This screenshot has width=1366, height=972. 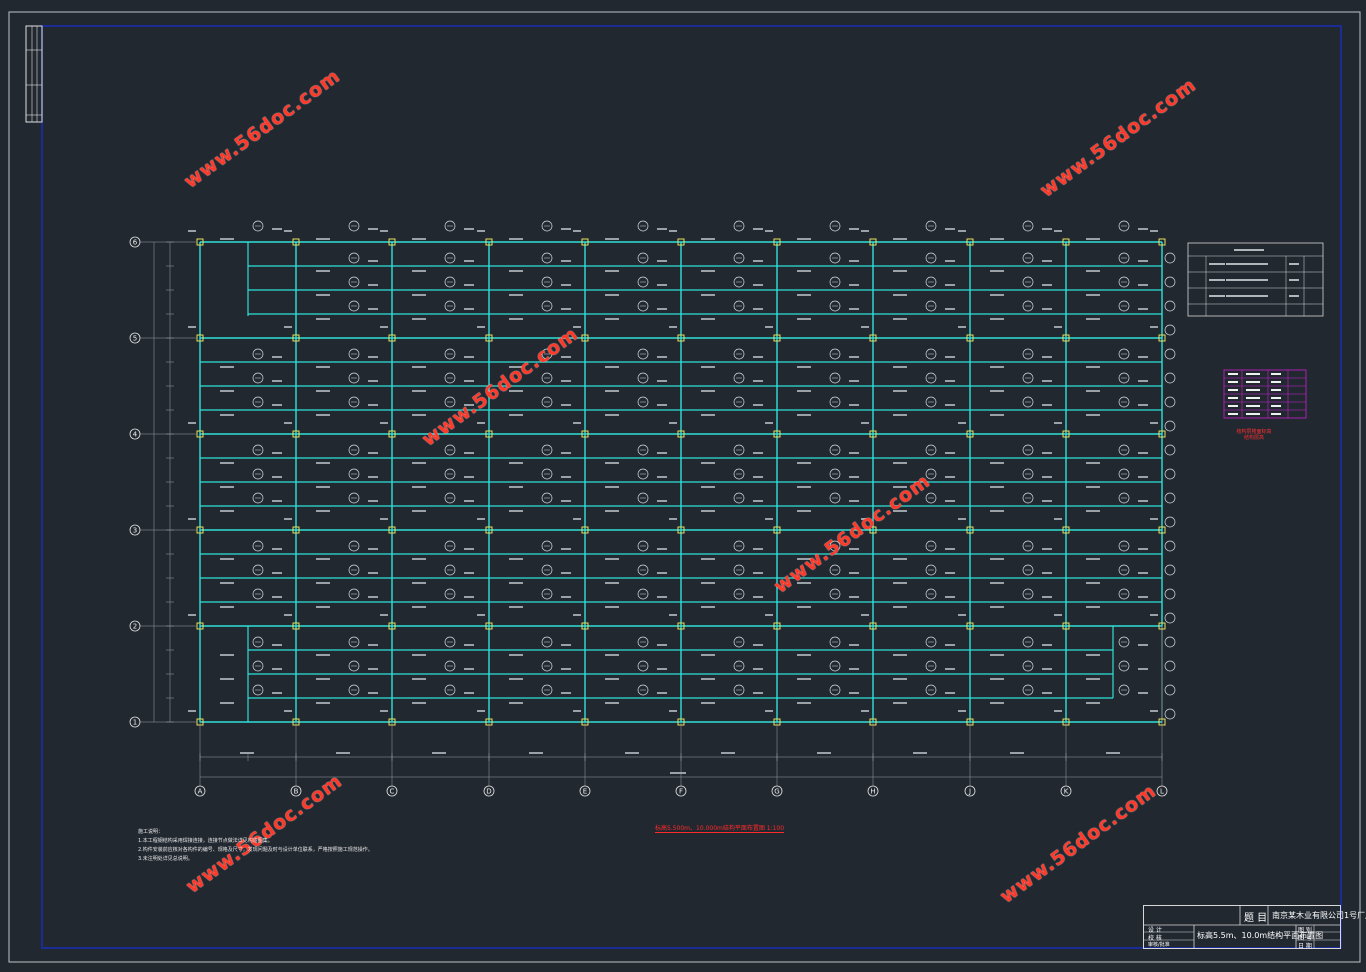 What do you see at coordinates (585, 792) in the screenshot?
I see `axis-bubble-label: E` at bounding box center [585, 792].